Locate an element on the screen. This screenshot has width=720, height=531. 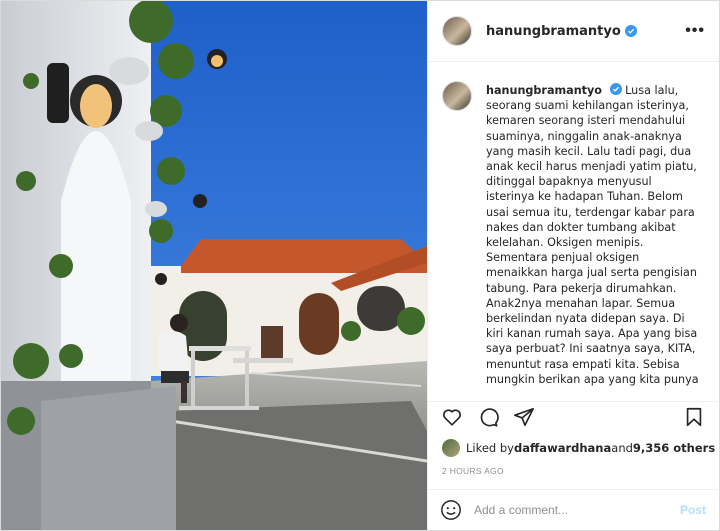
add-comment-bar: Post is located at coordinates (573, 509).